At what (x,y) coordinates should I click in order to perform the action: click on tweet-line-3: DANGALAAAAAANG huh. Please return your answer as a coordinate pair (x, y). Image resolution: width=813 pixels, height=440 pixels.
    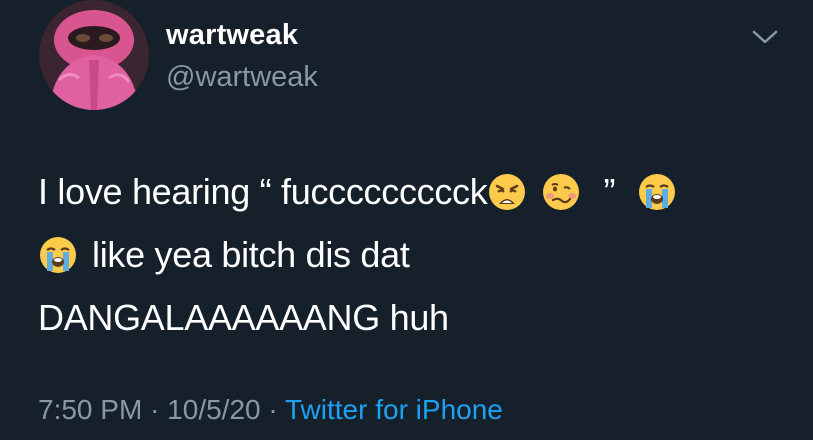
    Looking at the image, I should click on (418, 317).